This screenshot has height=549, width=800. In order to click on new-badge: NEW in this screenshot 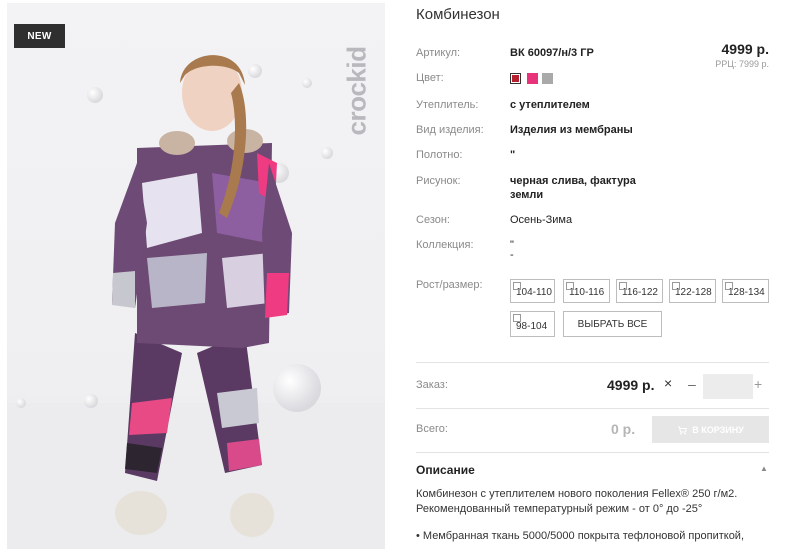, I will do `click(39, 36)`.